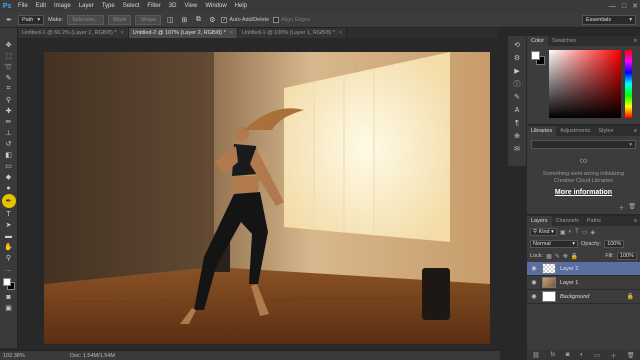  What do you see at coordinates (9, 297) in the screenshot?
I see `quick-mask-icon: ◙` at bounding box center [9, 297].